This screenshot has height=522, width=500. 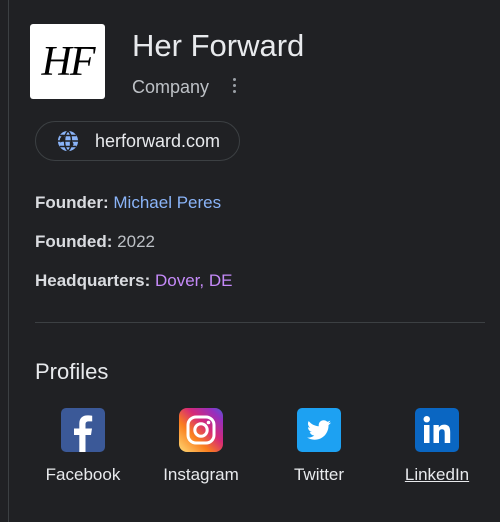 I want to click on website-chip: herforward.com, so click(x=137, y=141).